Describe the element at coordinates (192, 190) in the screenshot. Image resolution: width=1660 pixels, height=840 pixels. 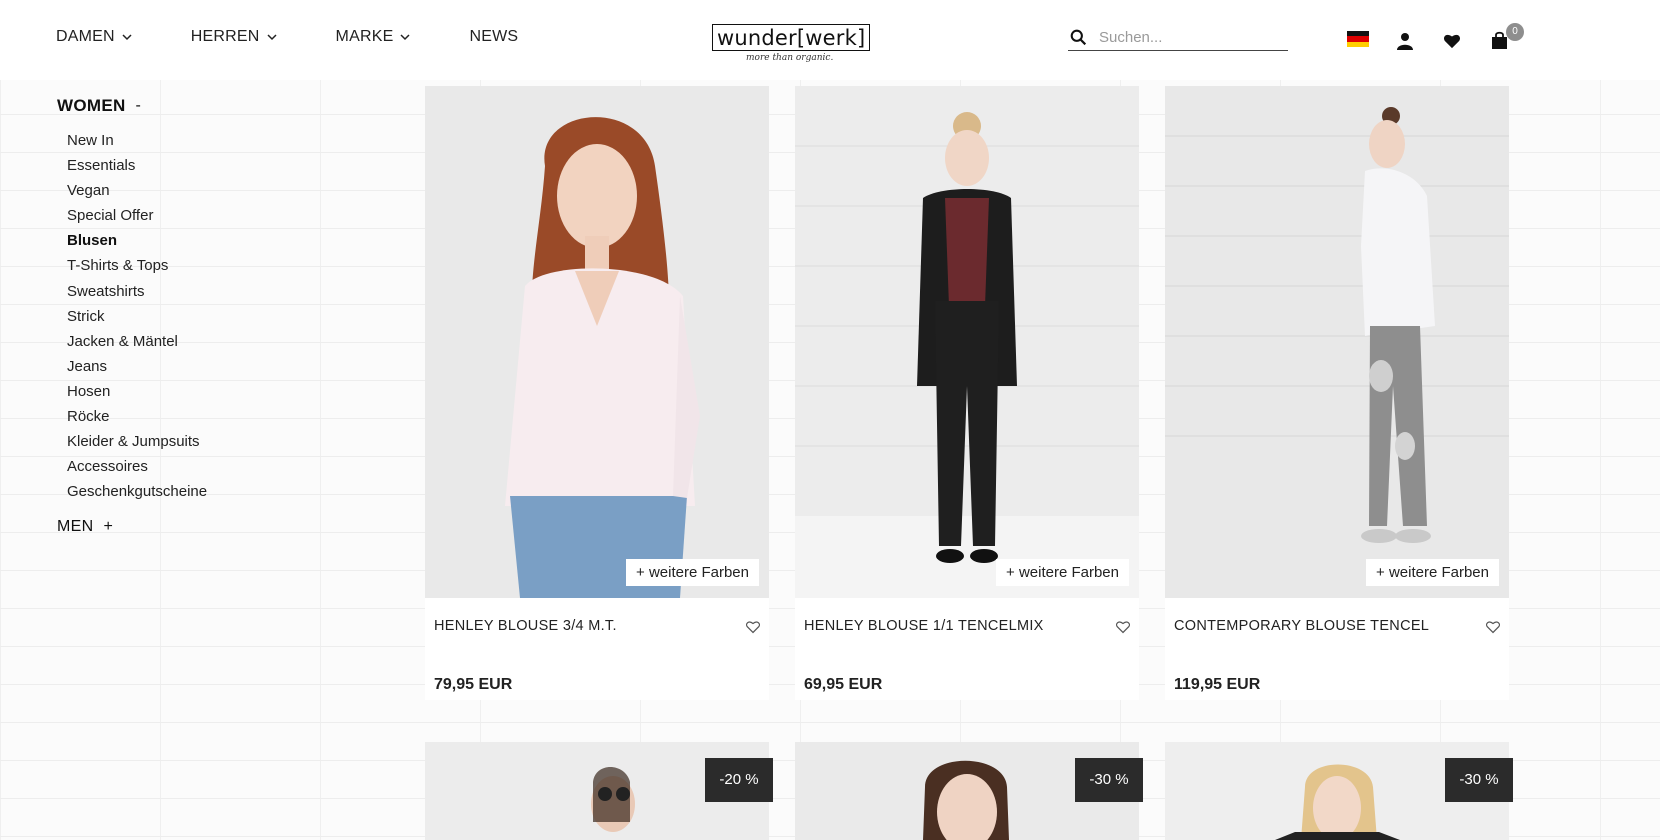
I see `subcategory-item: Vegan` at that location.